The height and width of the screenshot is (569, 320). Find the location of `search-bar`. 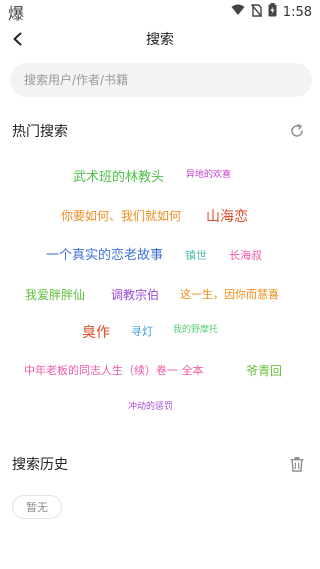

search-bar is located at coordinates (161, 80).